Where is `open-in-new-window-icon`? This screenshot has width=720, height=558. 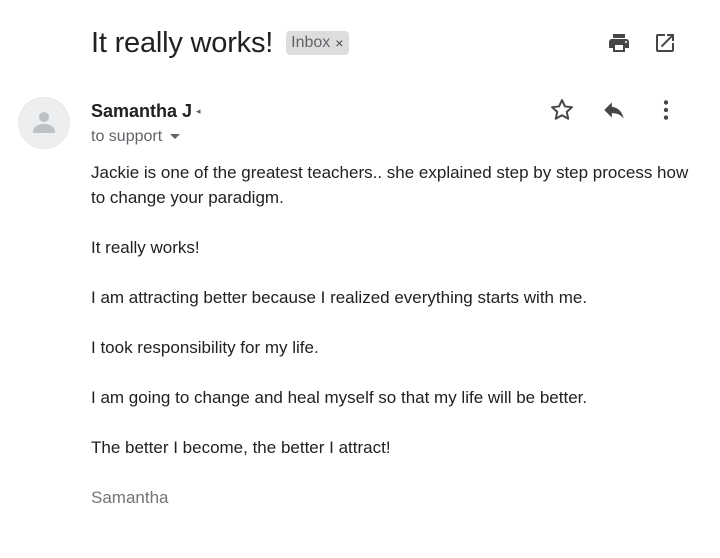
open-in-new-window-icon is located at coordinates (665, 43).